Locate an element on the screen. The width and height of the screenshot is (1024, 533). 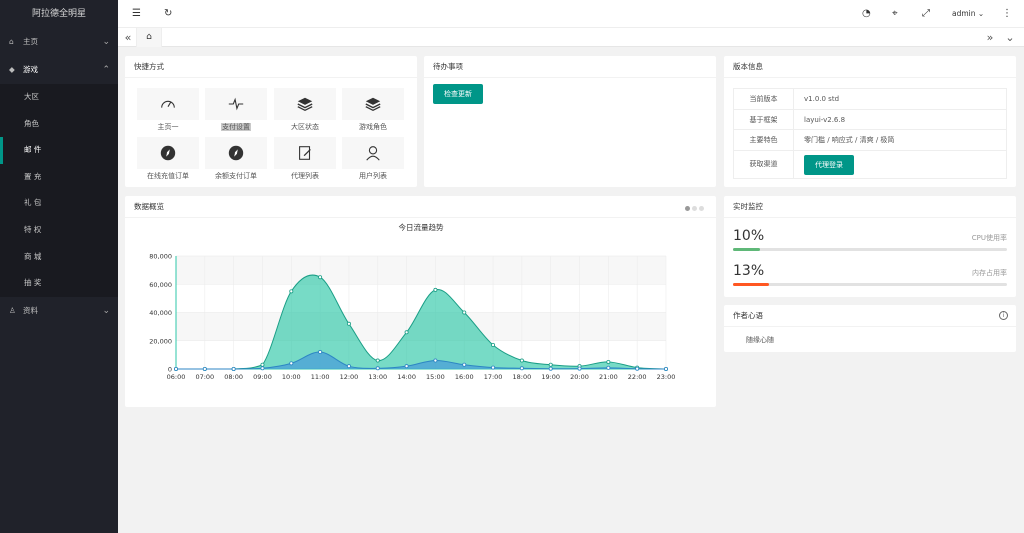
memory-progress is located at coordinates (870, 284).